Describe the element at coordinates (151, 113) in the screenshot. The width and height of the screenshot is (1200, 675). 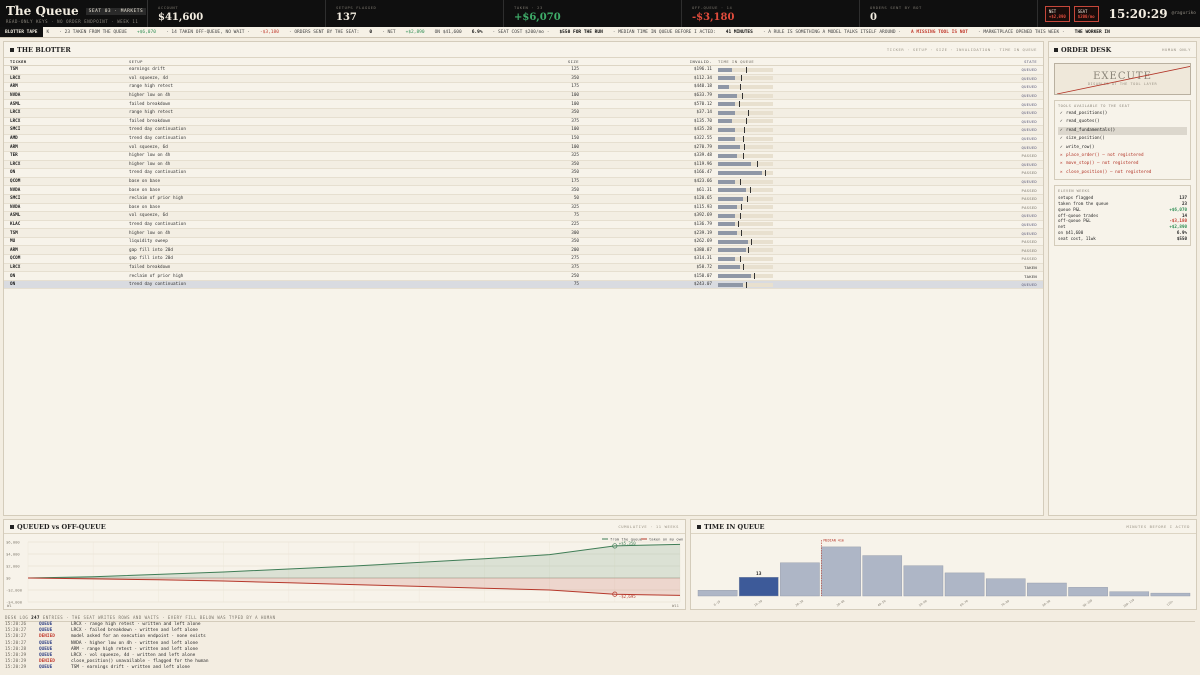
I see `setup-cell: range high retest` at that location.